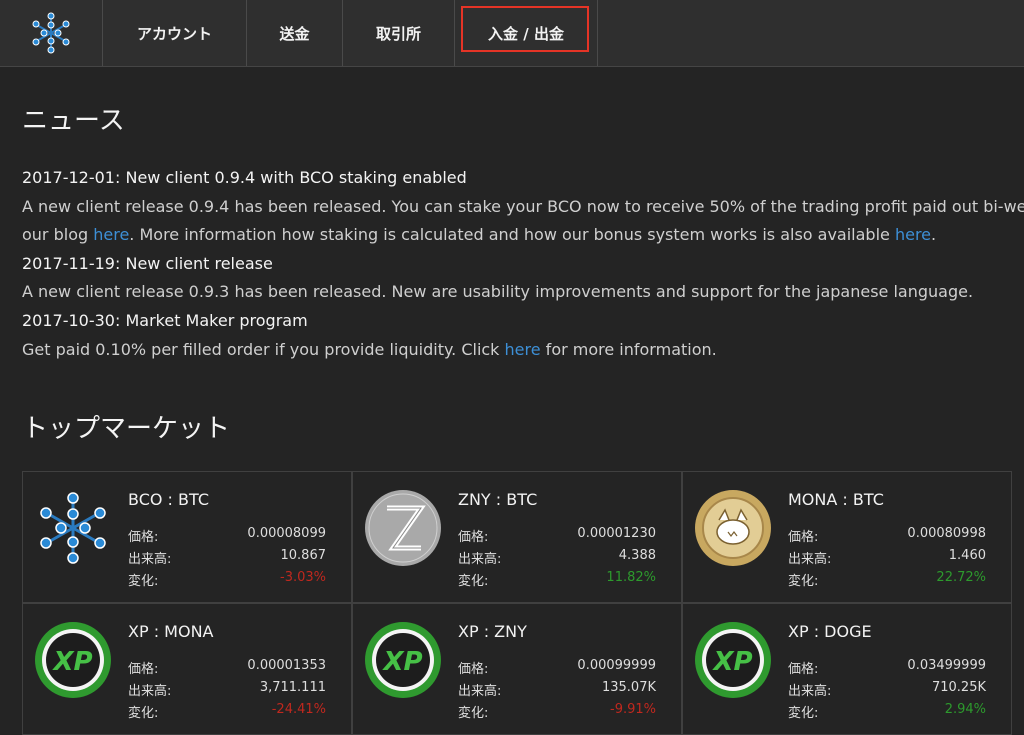  Describe the element at coordinates (216, 320) in the screenshot. I see `news-headline: Market Maker program` at that location.